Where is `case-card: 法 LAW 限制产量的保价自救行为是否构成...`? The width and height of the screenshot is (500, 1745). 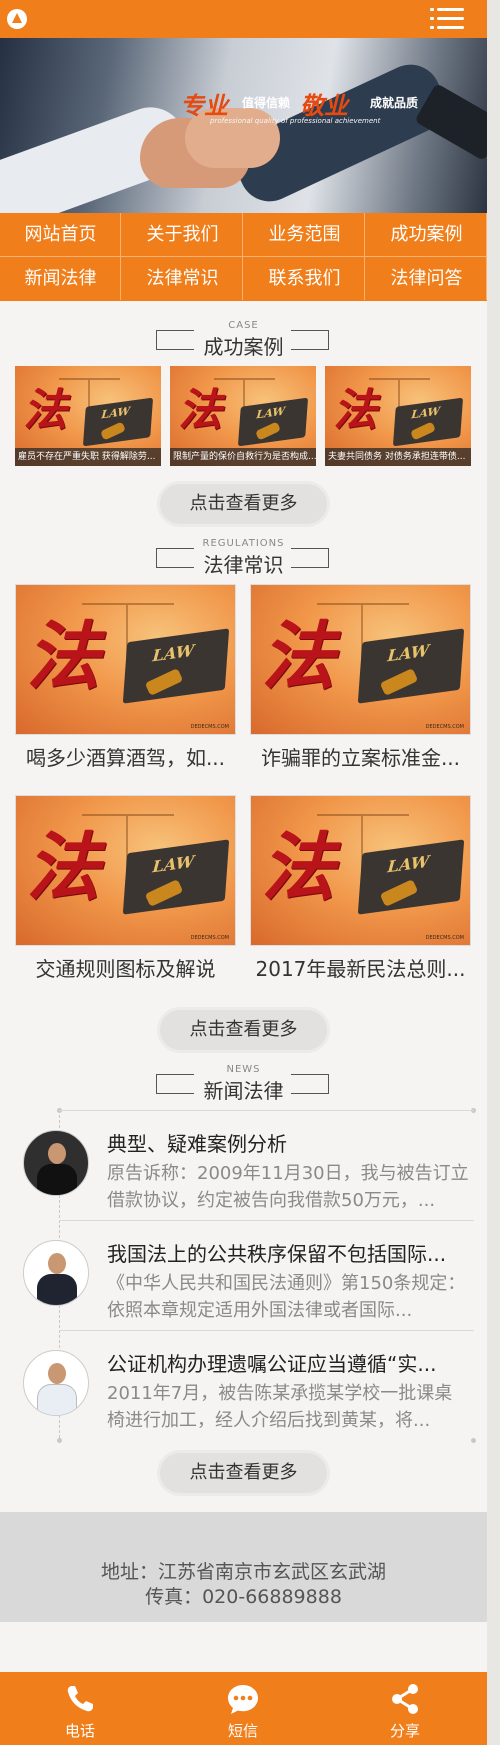 case-card: 法 LAW 限制产量的保价自救行为是否构成... is located at coordinates (243, 416).